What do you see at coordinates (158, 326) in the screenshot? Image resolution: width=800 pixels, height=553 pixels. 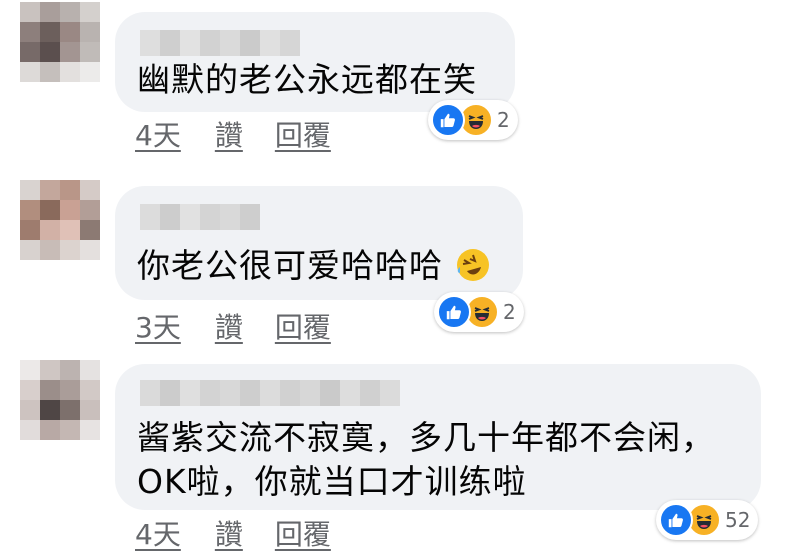 I see `timestamp-link: 3天` at bounding box center [158, 326].